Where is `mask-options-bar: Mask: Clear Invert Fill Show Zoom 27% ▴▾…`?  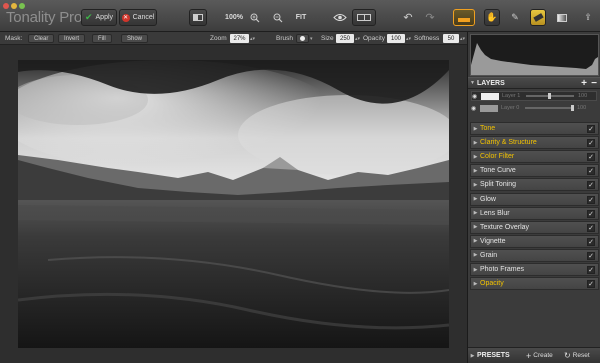 mask-options-bar: Mask: Clear Invert Fill Show Zoom 27% ▴▾… is located at coordinates (233, 38).